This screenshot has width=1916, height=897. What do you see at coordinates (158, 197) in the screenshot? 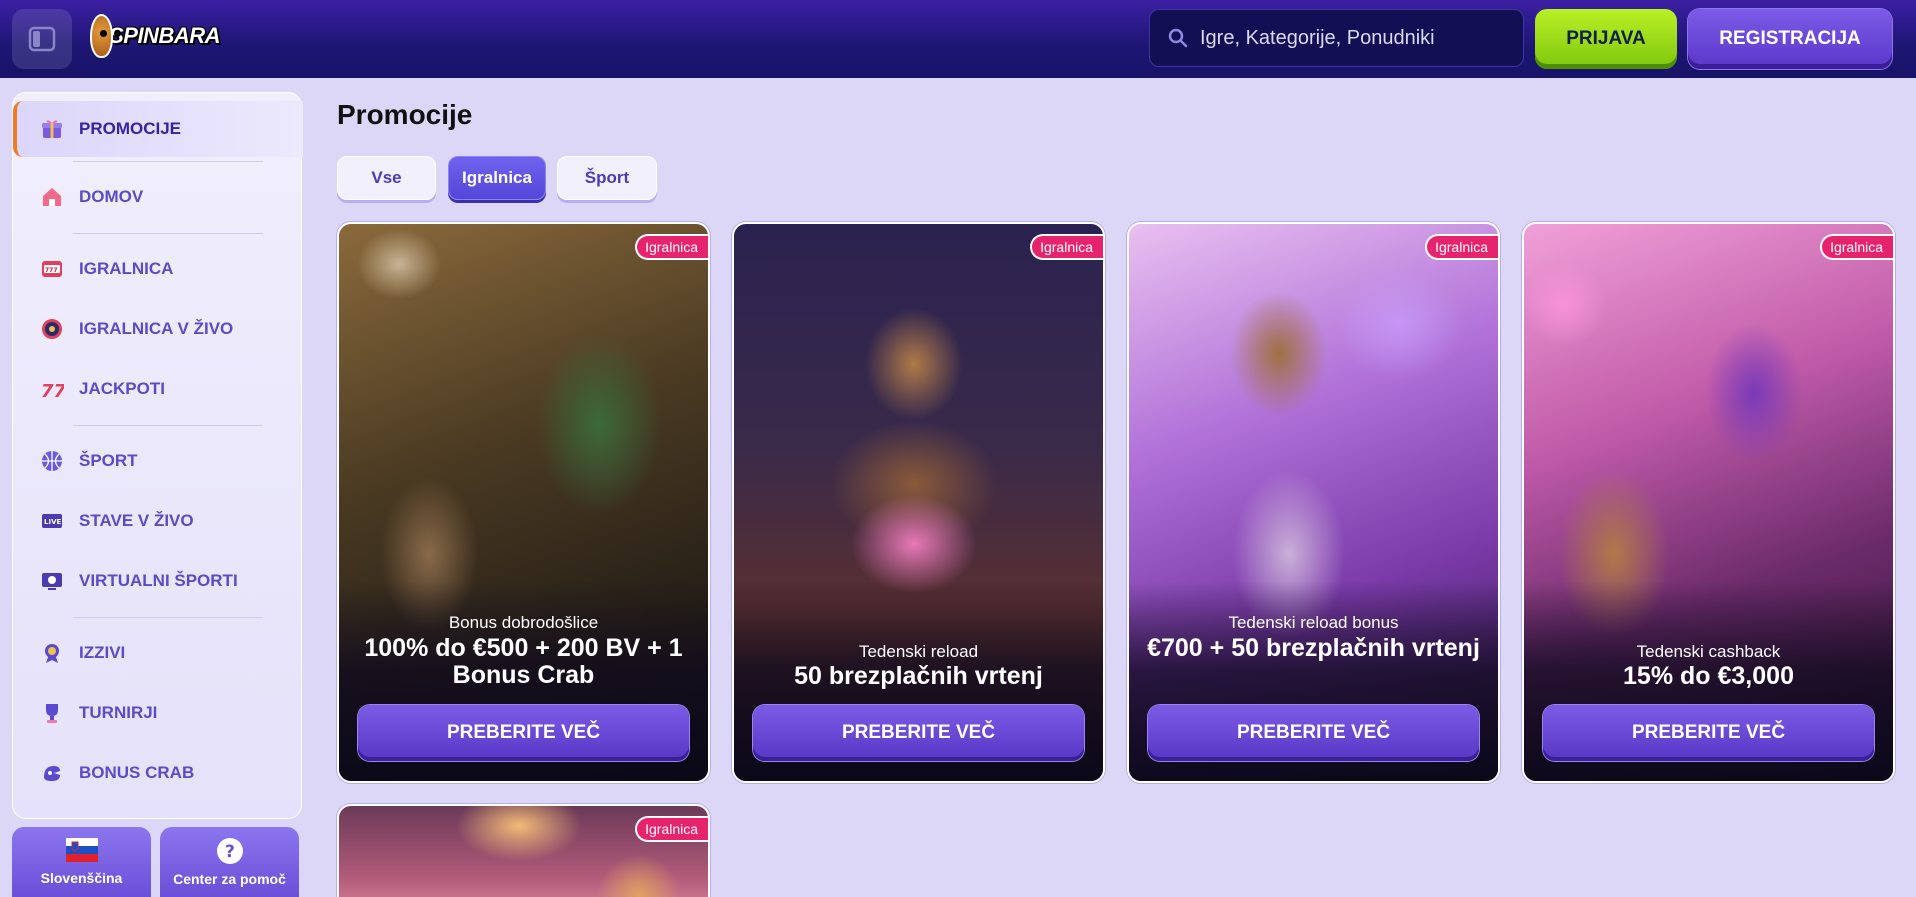
I see `sidebar-item-domov: DOMOV` at bounding box center [158, 197].